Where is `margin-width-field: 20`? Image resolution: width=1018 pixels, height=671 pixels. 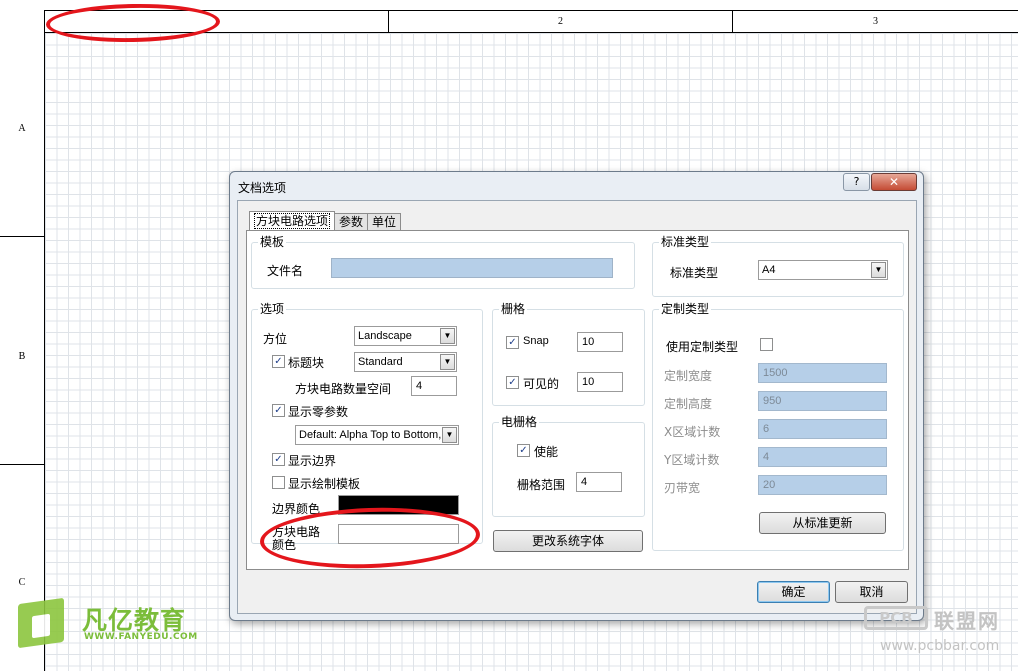
margin-width-field: 20 is located at coordinates (822, 485).